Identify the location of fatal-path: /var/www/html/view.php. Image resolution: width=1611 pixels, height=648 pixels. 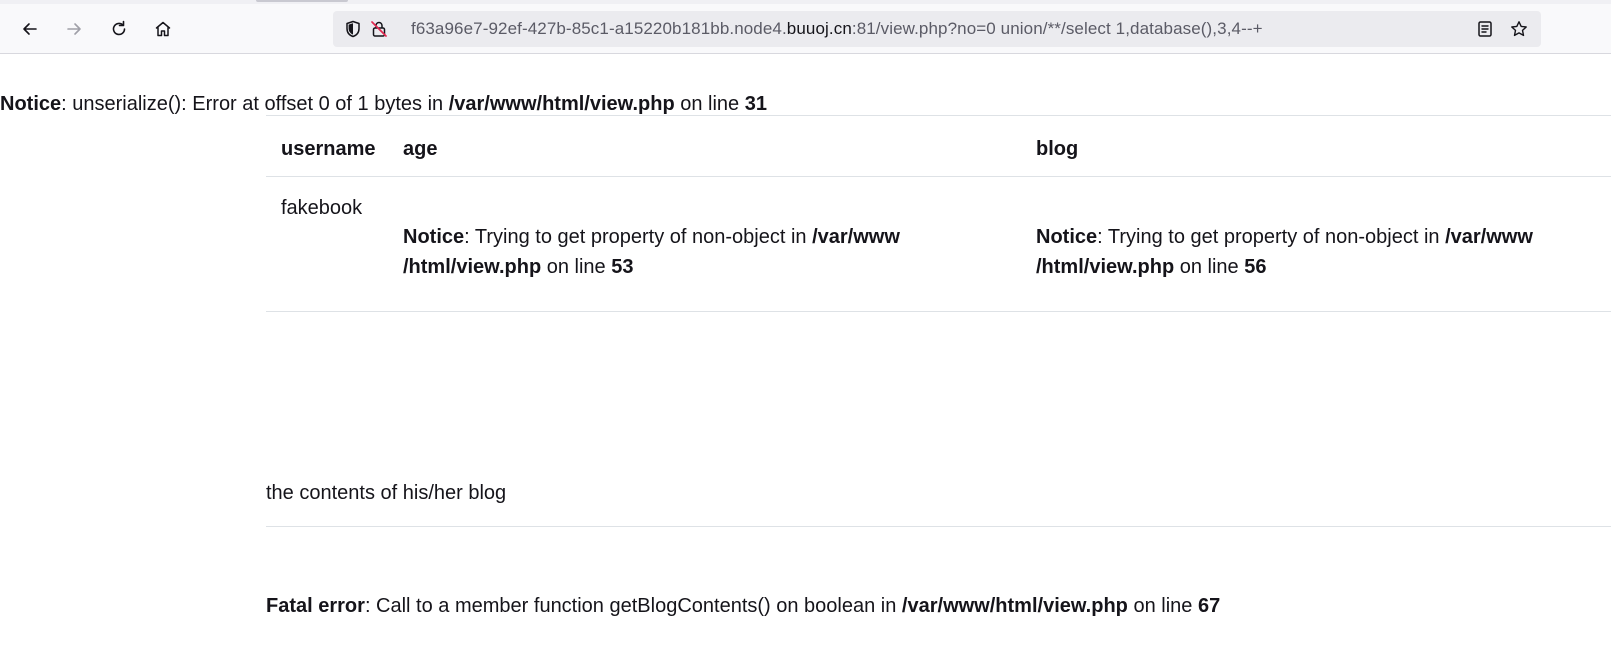
(1014, 606).